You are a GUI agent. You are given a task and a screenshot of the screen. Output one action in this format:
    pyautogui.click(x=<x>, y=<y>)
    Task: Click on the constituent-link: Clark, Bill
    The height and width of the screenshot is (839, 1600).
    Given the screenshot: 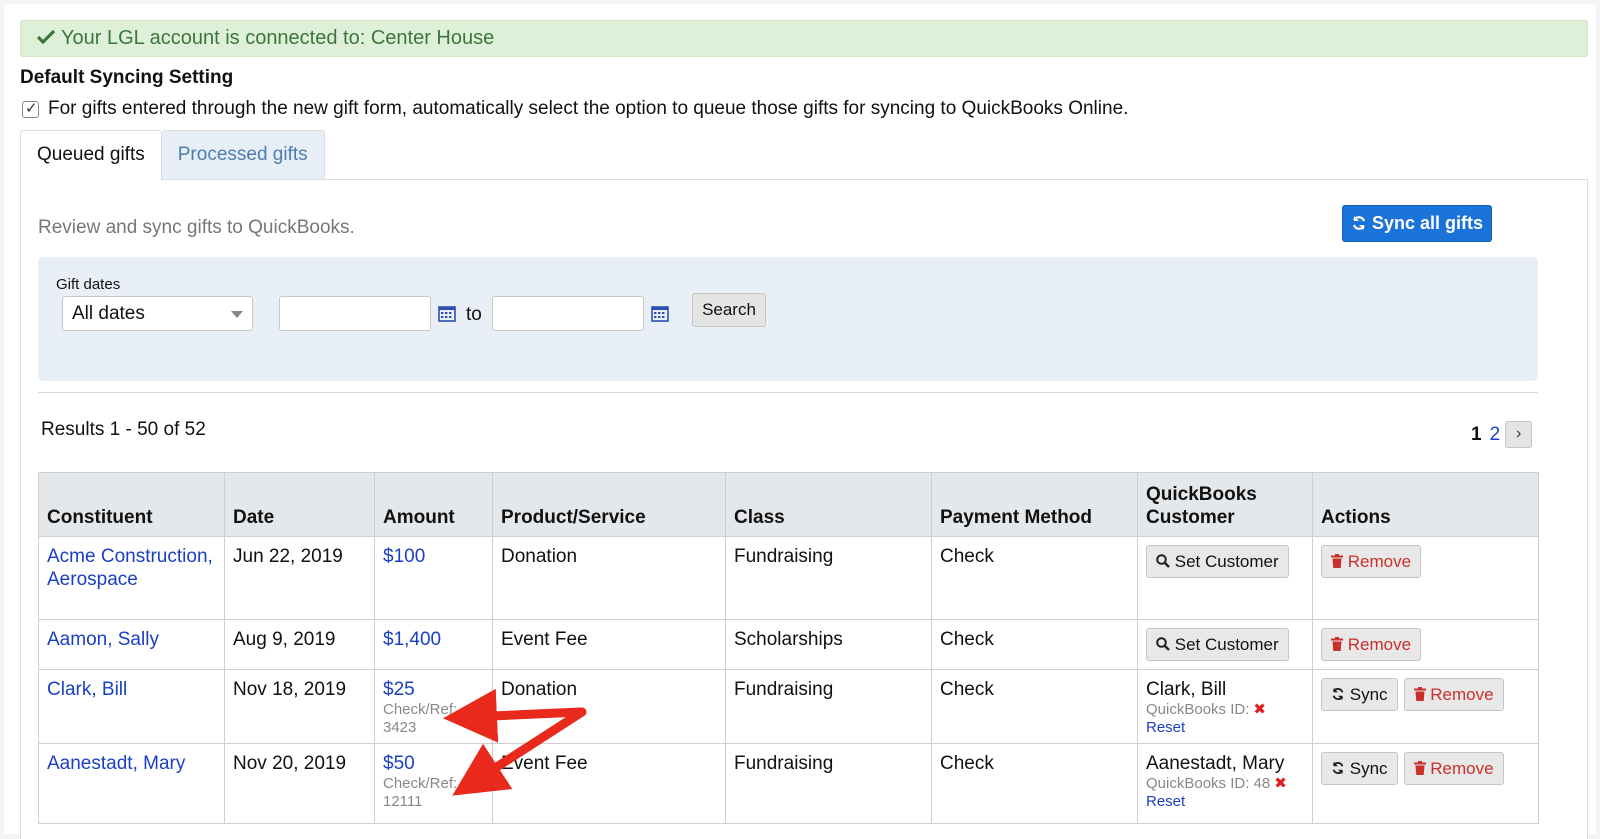 What is the action you would take?
    pyautogui.click(x=87, y=689)
    